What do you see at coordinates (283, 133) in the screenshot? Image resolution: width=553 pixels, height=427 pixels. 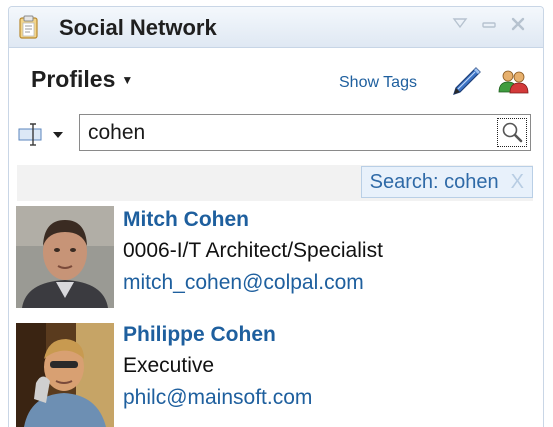 I see `search-input` at bounding box center [283, 133].